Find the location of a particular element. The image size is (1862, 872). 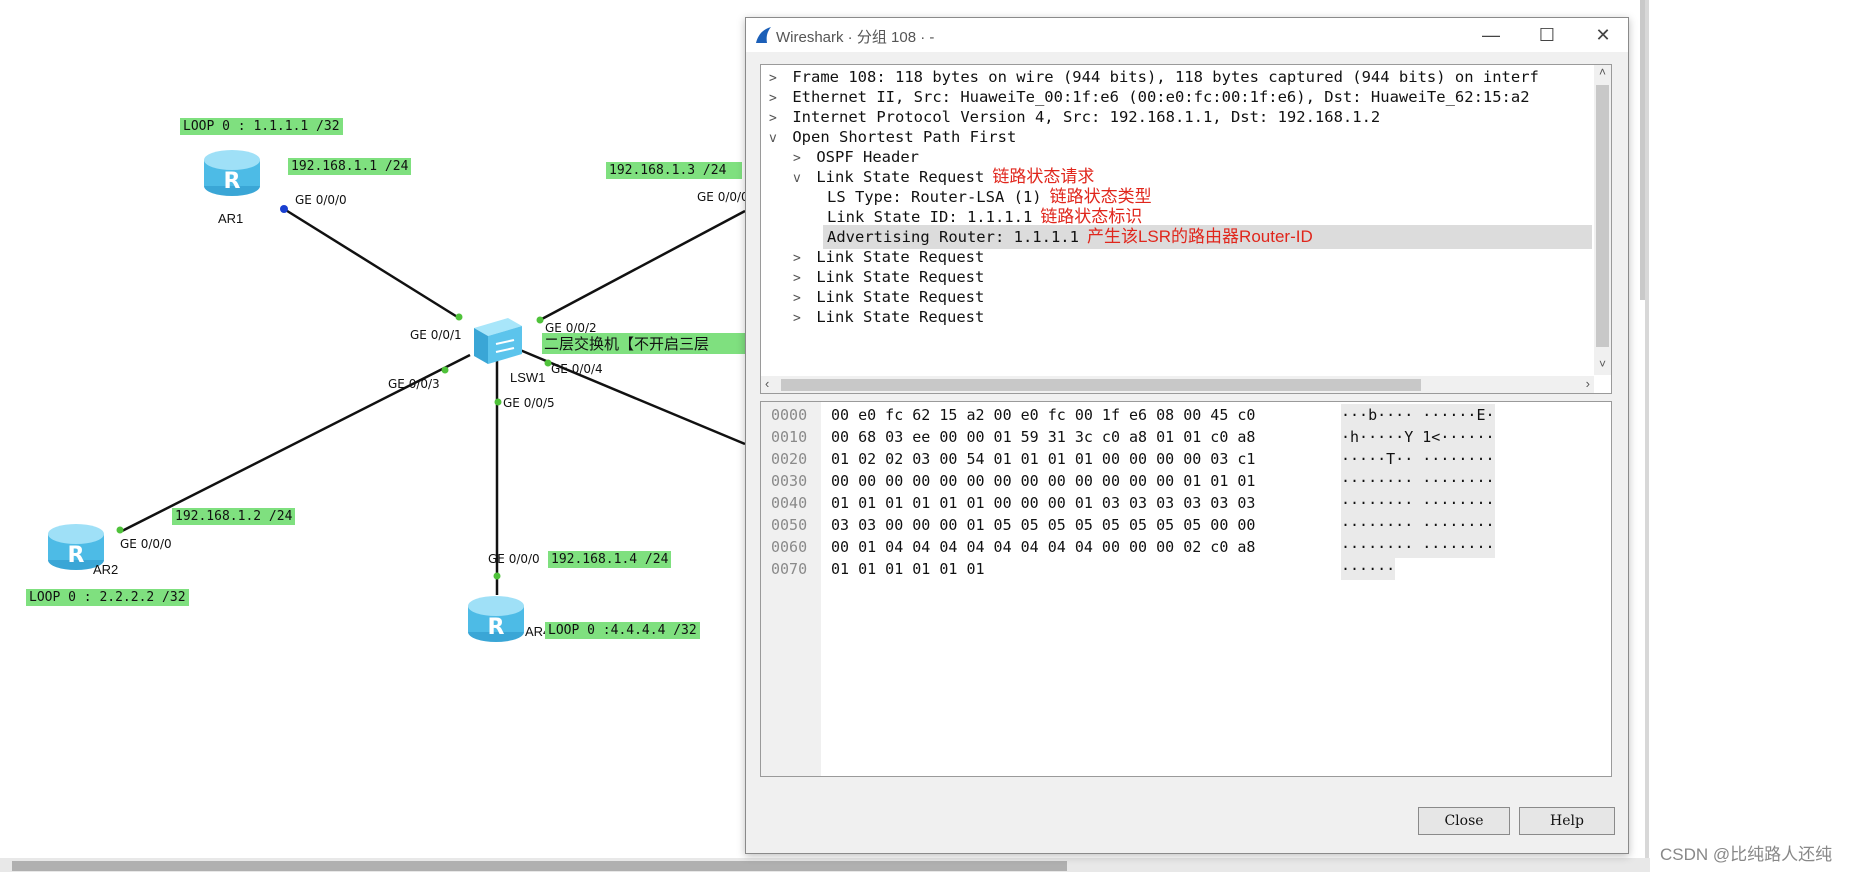

hex-ascii: ·····T·· ········ is located at coordinates (1418, 459).